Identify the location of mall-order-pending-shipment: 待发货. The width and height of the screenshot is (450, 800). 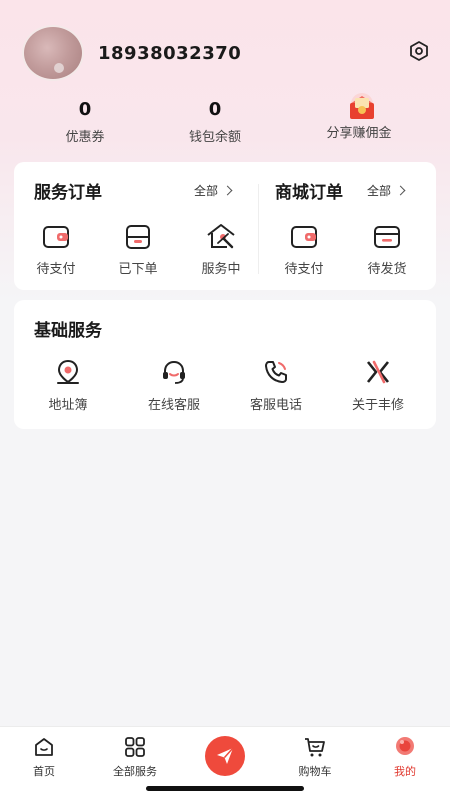
(387, 250).